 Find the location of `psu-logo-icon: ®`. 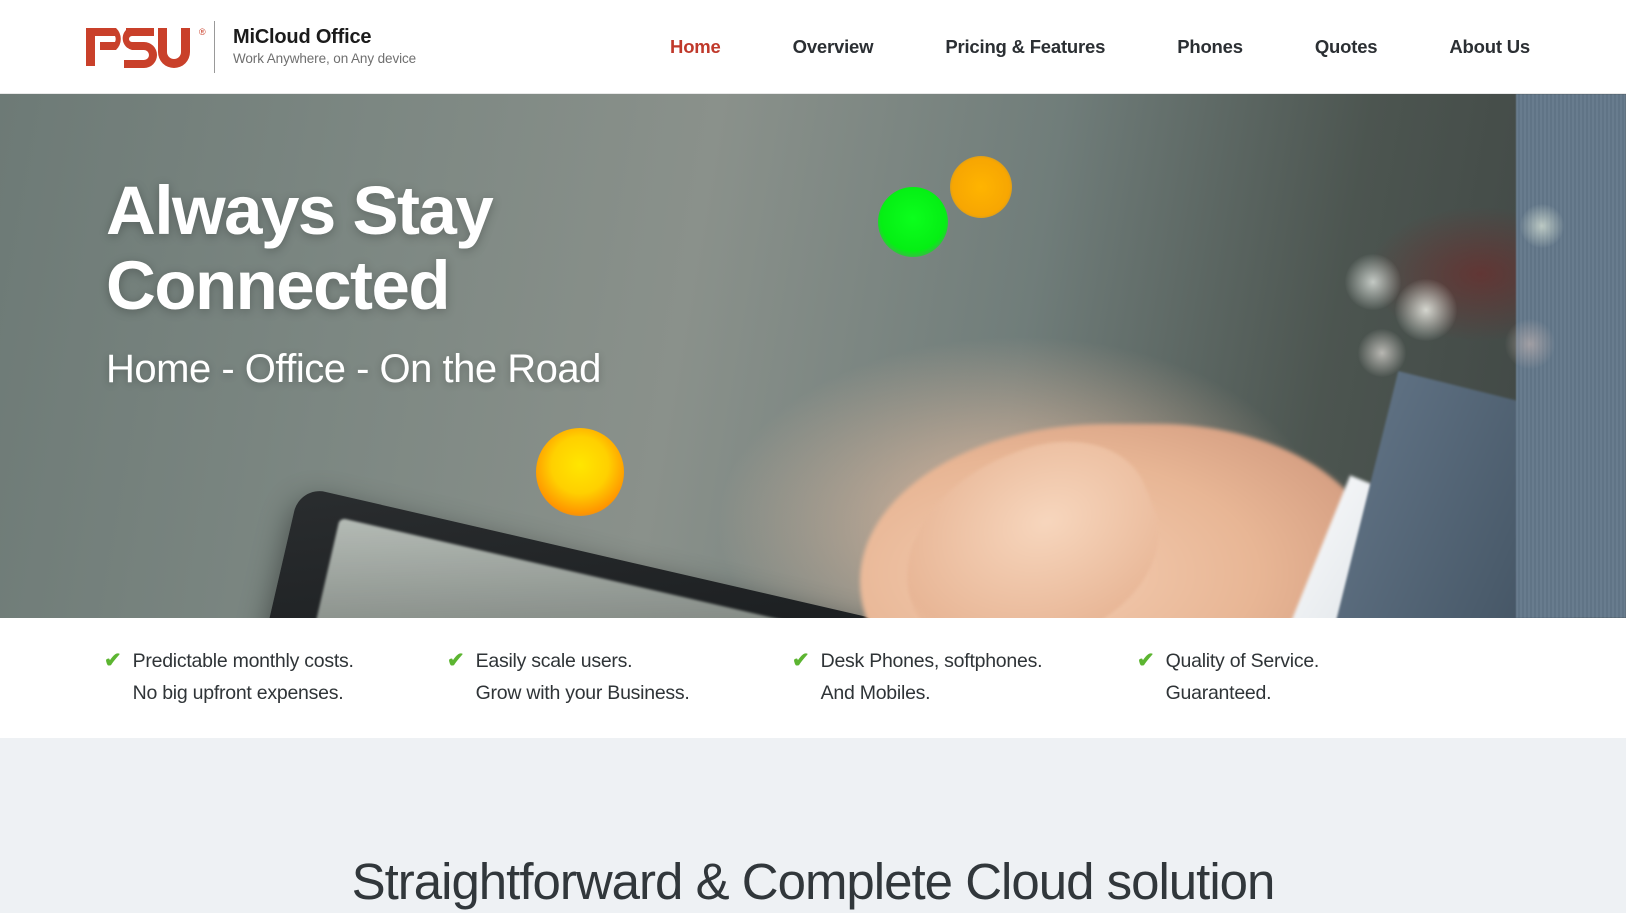

psu-logo-icon: ® is located at coordinates (146, 47).